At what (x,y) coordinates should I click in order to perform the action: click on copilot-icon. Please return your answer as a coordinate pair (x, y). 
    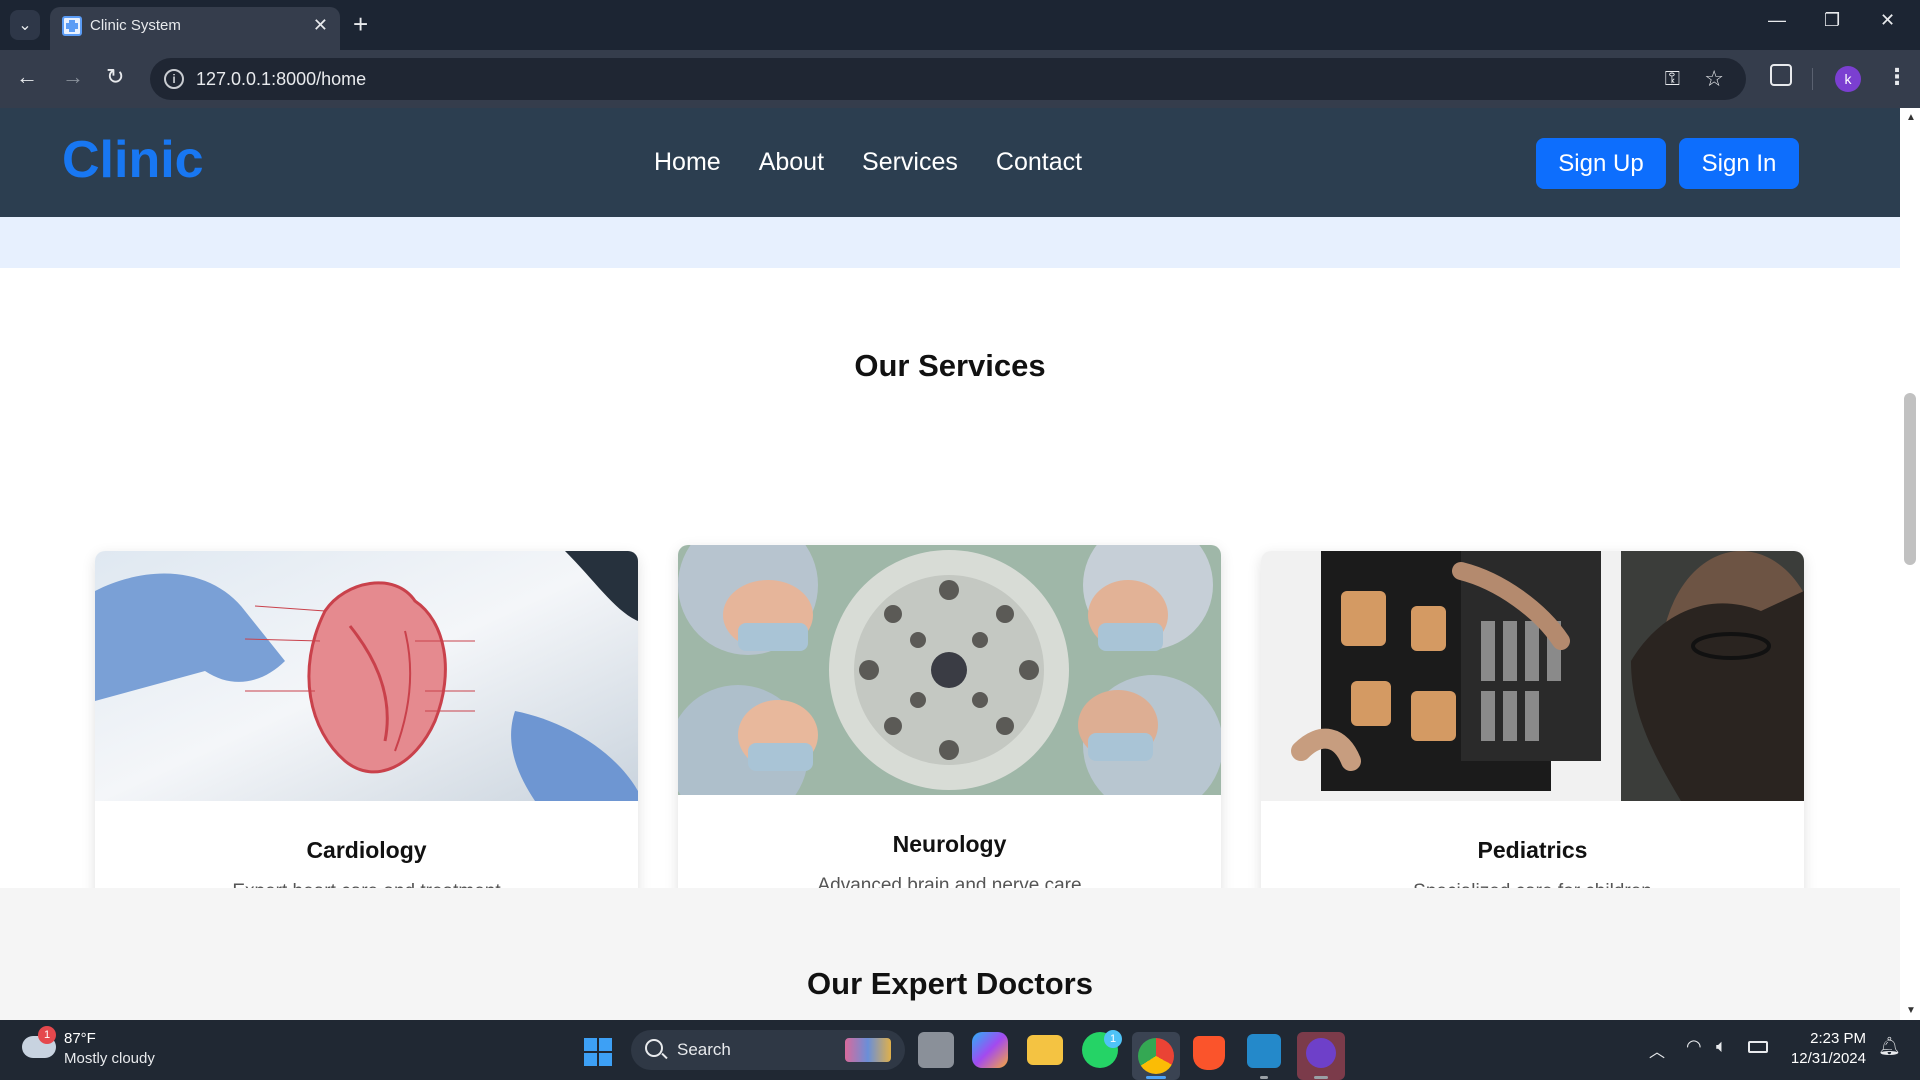
    Looking at the image, I should click on (990, 1050).